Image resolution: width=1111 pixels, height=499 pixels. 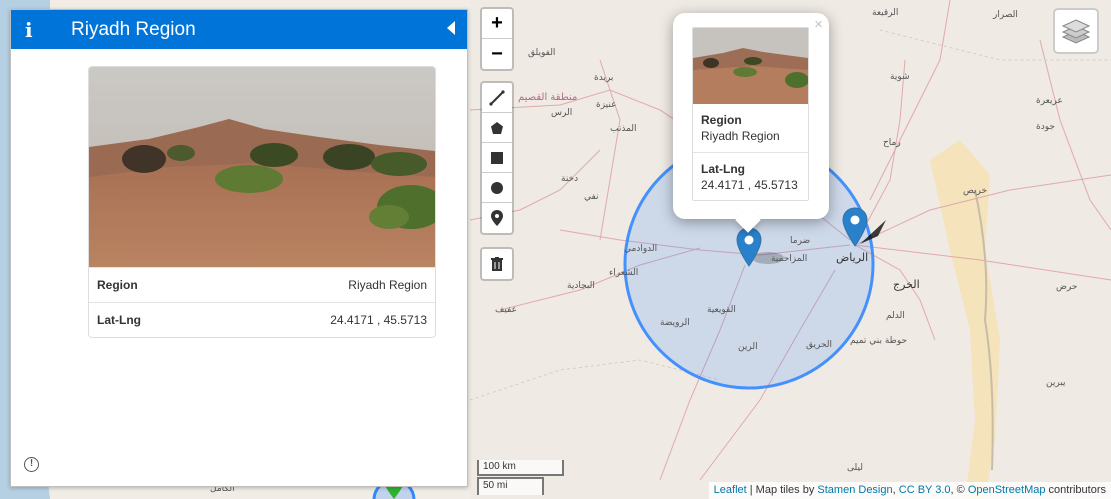 What do you see at coordinates (606, 105) in the screenshot?
I see `place-label: عنيزة` at bounding box center [606, 105].